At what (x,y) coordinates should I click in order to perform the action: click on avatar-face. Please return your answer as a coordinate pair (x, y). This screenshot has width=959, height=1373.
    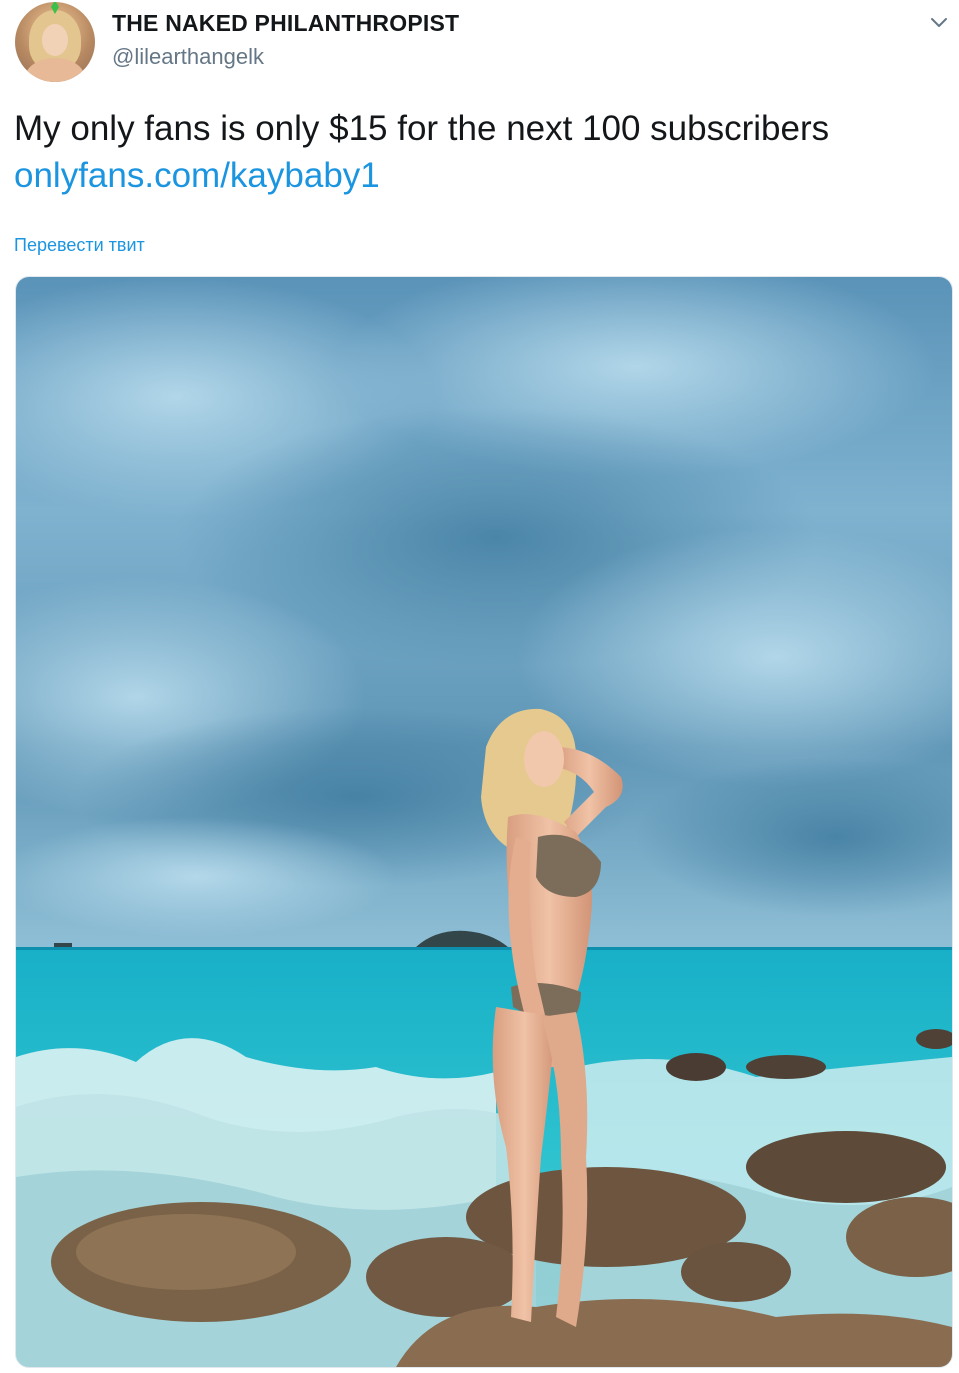
    Looking at the image, I should click on (55, 40).